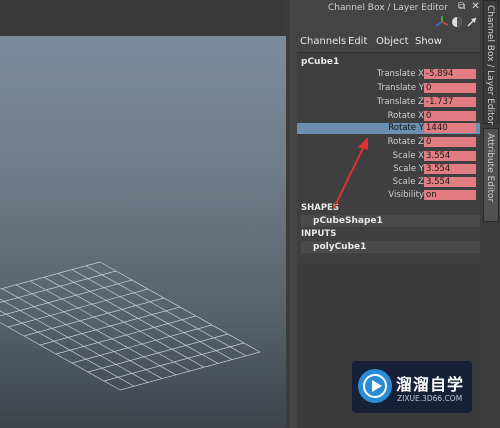 Image resolution: width=500 pixels, height=428 pixels. Describe the element at coordinates (406, 128) in the screenshot. I see `channel-label: Rotate Y` at that location.